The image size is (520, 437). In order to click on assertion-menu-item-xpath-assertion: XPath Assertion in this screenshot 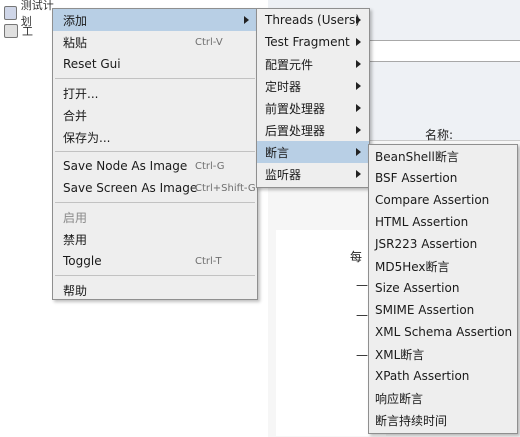, I will do `click(443, 376)`.